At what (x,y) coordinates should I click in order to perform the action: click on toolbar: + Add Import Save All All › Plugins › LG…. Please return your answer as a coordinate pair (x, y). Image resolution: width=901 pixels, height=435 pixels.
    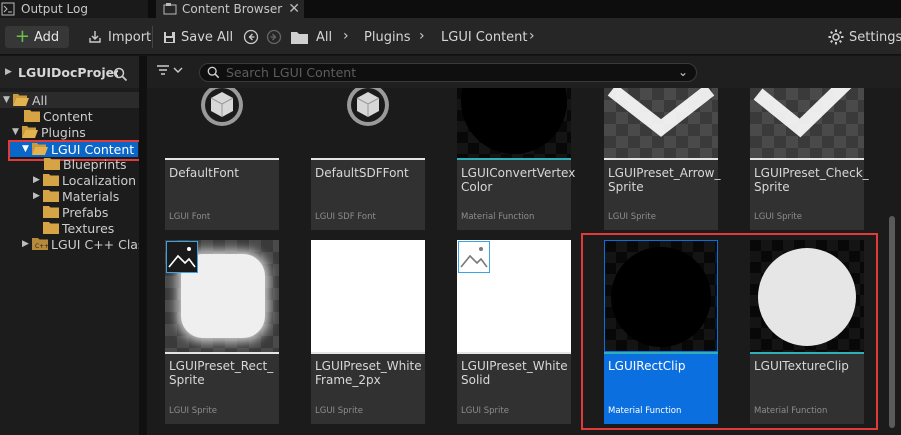
    Looking at the image, I should click on (450, 36).